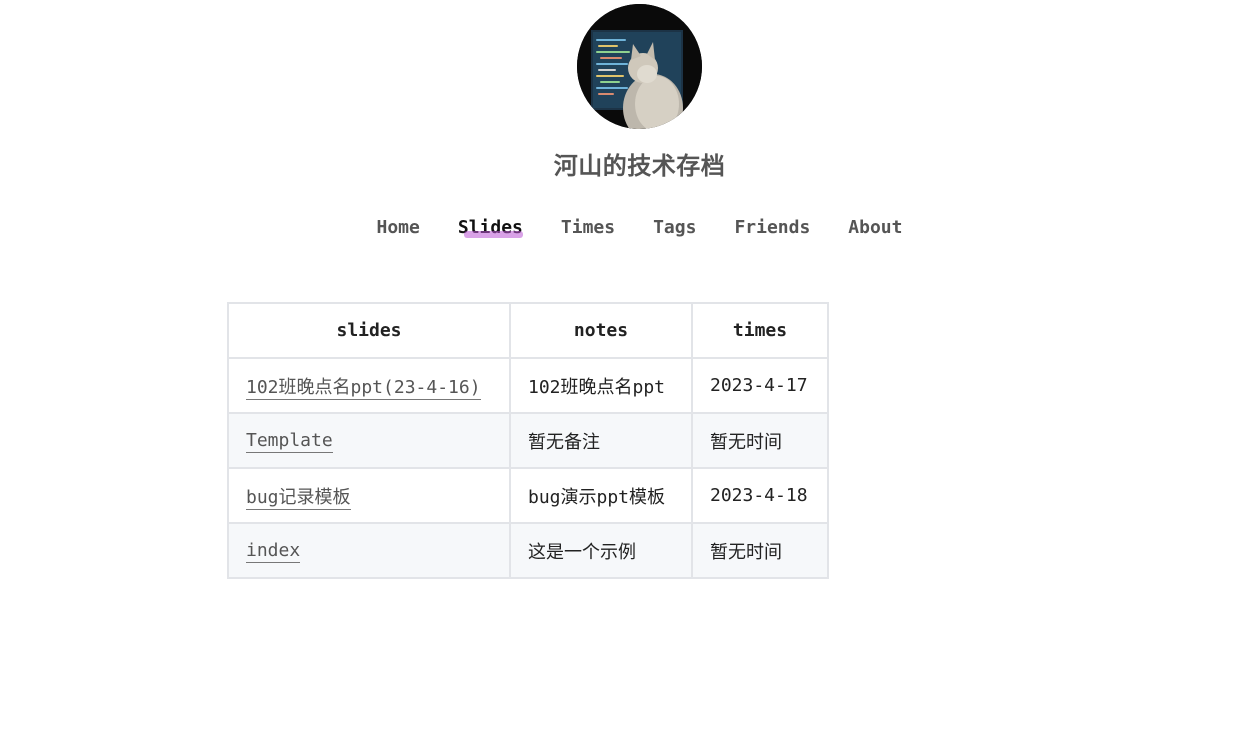  I want to click on nav-tags: Tags, so click(674, 228).